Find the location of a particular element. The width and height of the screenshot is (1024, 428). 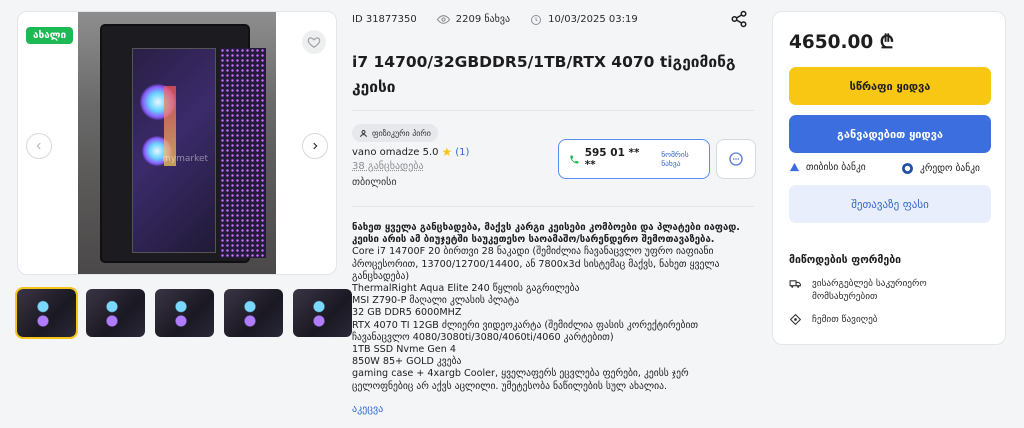

favorite-button is located at coordinates (314, 42).